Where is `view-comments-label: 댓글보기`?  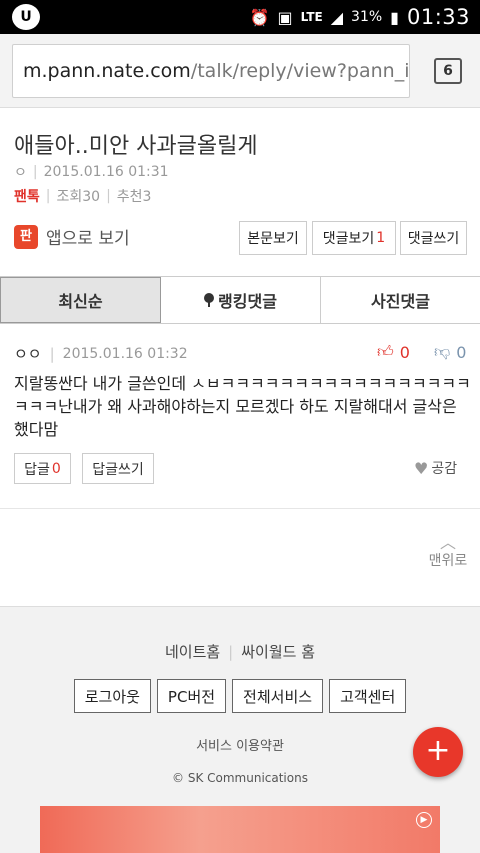
view-comments-label: 댓글보기 is located at coordinates (348, 239).